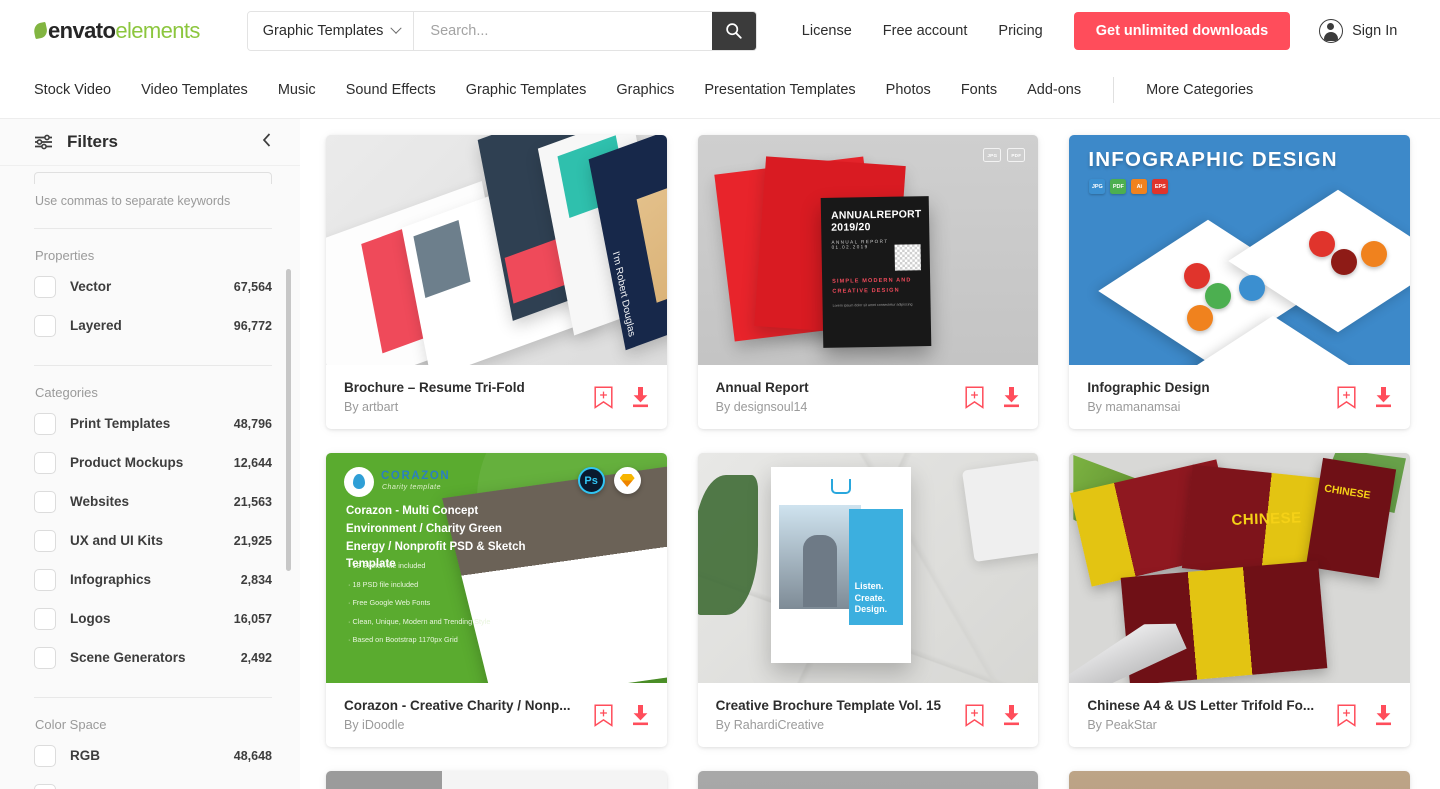 This screenshot has width=1440, height=789. I want to click on envato-elements-logo: envato elements, so click(116, 31).